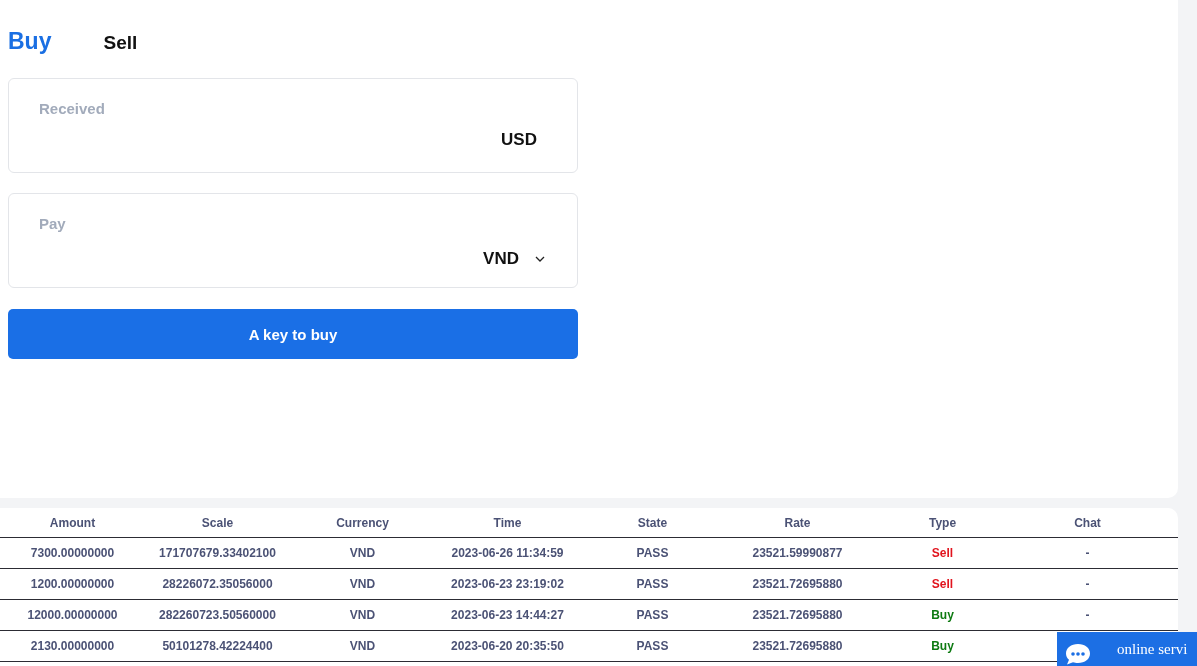 The height and width of the screenshot is (666, 1197). I want to click on column-header: Scale, so click(217, 522).